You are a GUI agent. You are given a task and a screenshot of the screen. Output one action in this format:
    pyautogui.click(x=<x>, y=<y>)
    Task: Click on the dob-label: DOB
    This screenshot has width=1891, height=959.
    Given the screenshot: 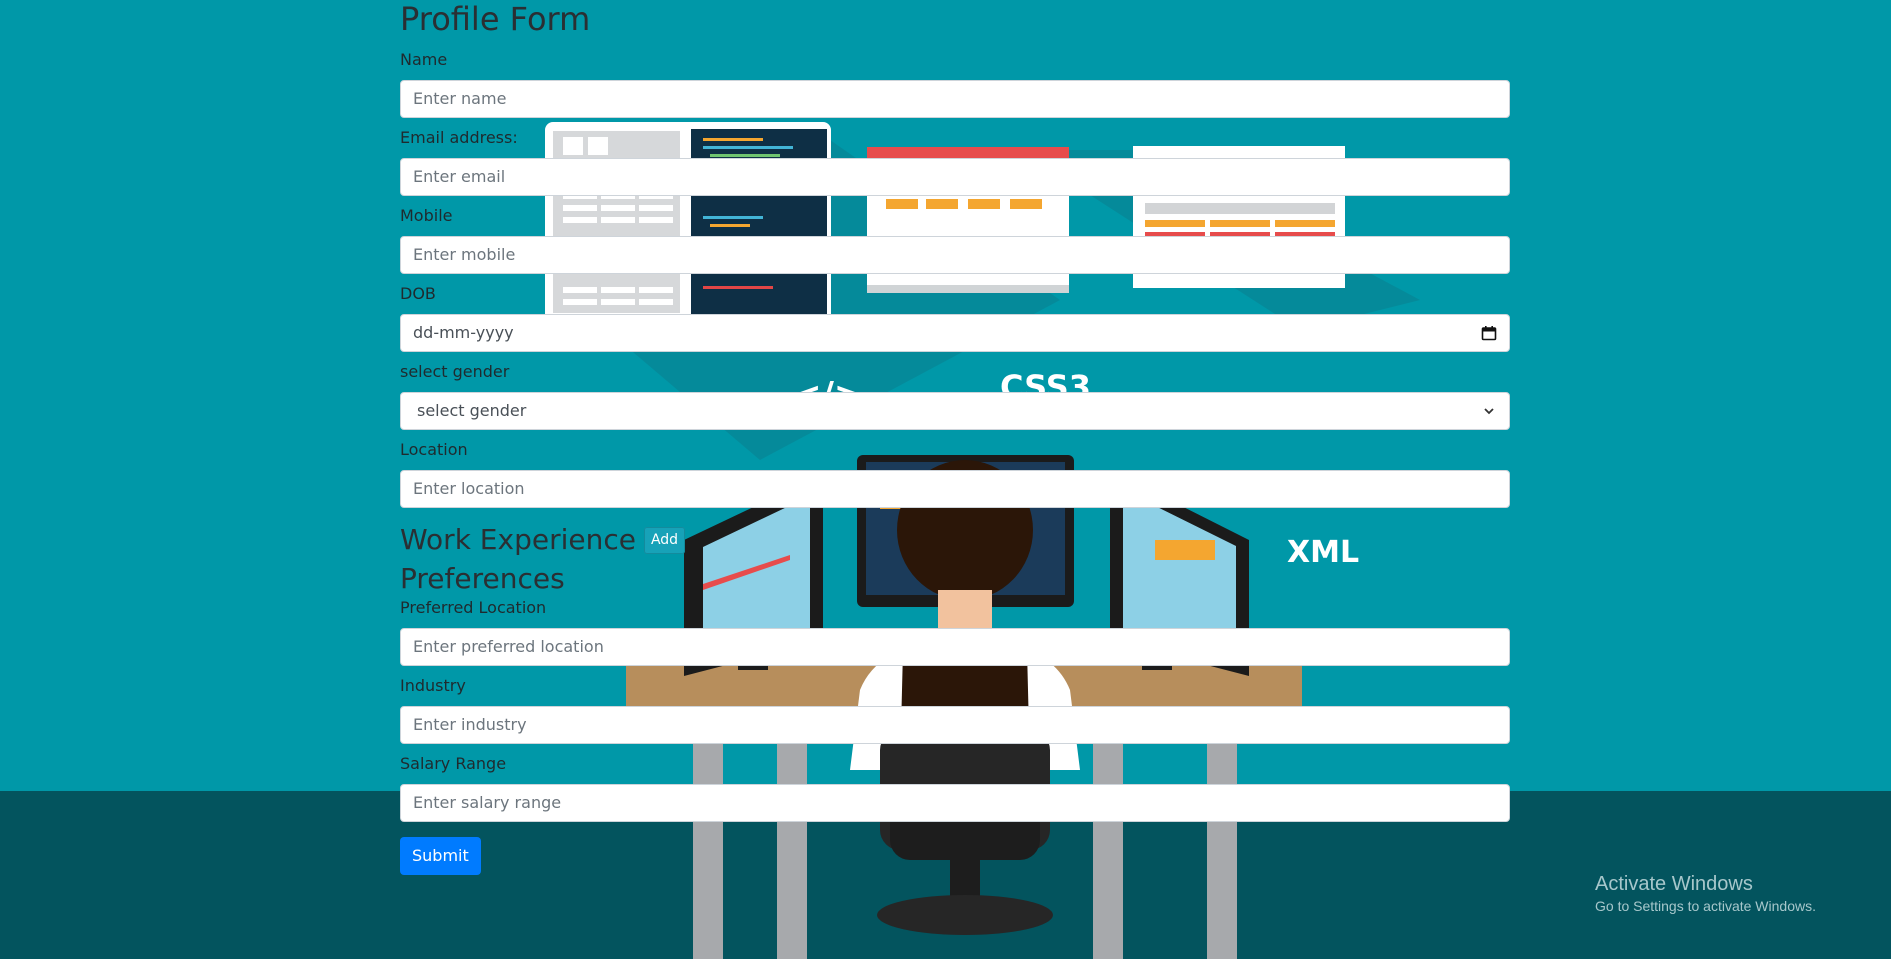 What is the action you would take?
    pyautogui.click(x=418, y=293)
    